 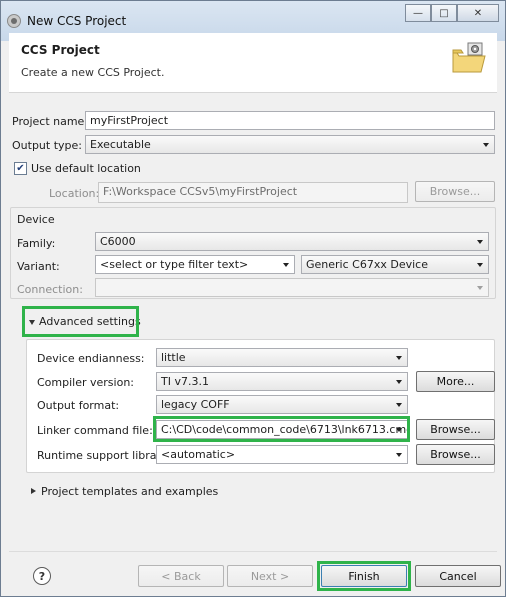 What do you see at coordinates (181, 576) in the screenshot?
I see `back-button: < Back` at bounding box center [181, 576].